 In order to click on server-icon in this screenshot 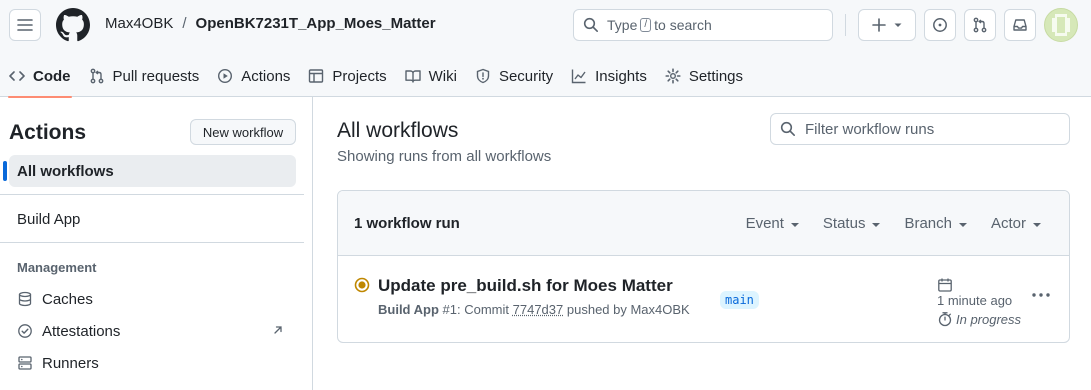, I will do `click(25, 363)`.